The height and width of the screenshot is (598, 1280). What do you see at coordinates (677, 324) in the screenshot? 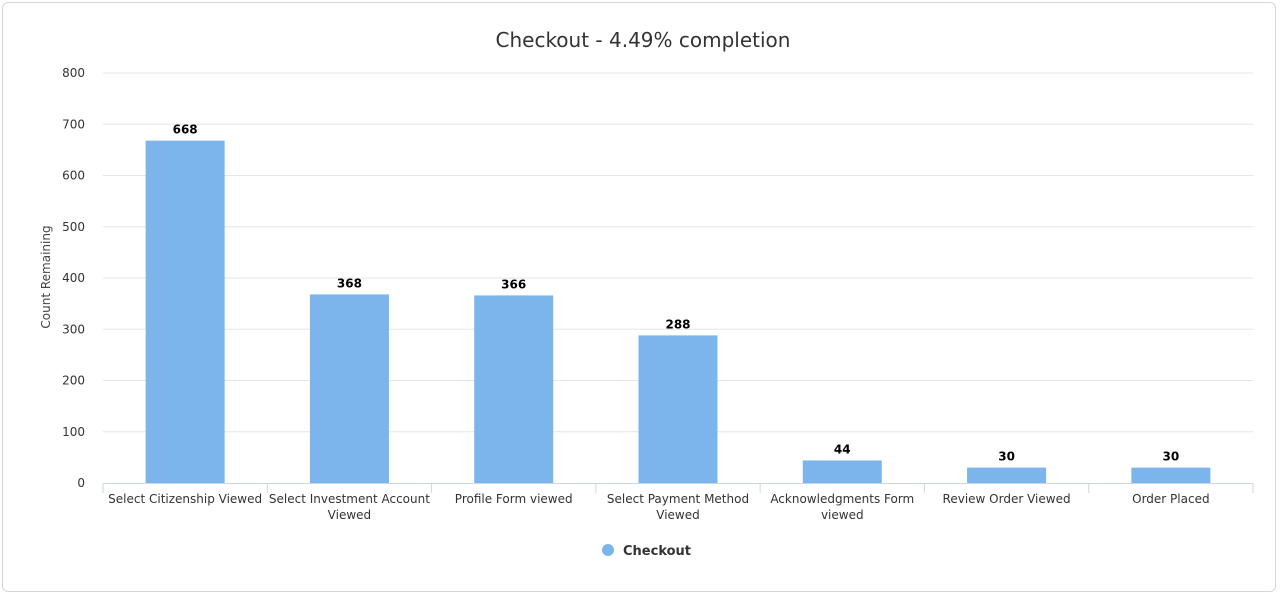
I see `data-label: 288` at bounding box center [677, 324].